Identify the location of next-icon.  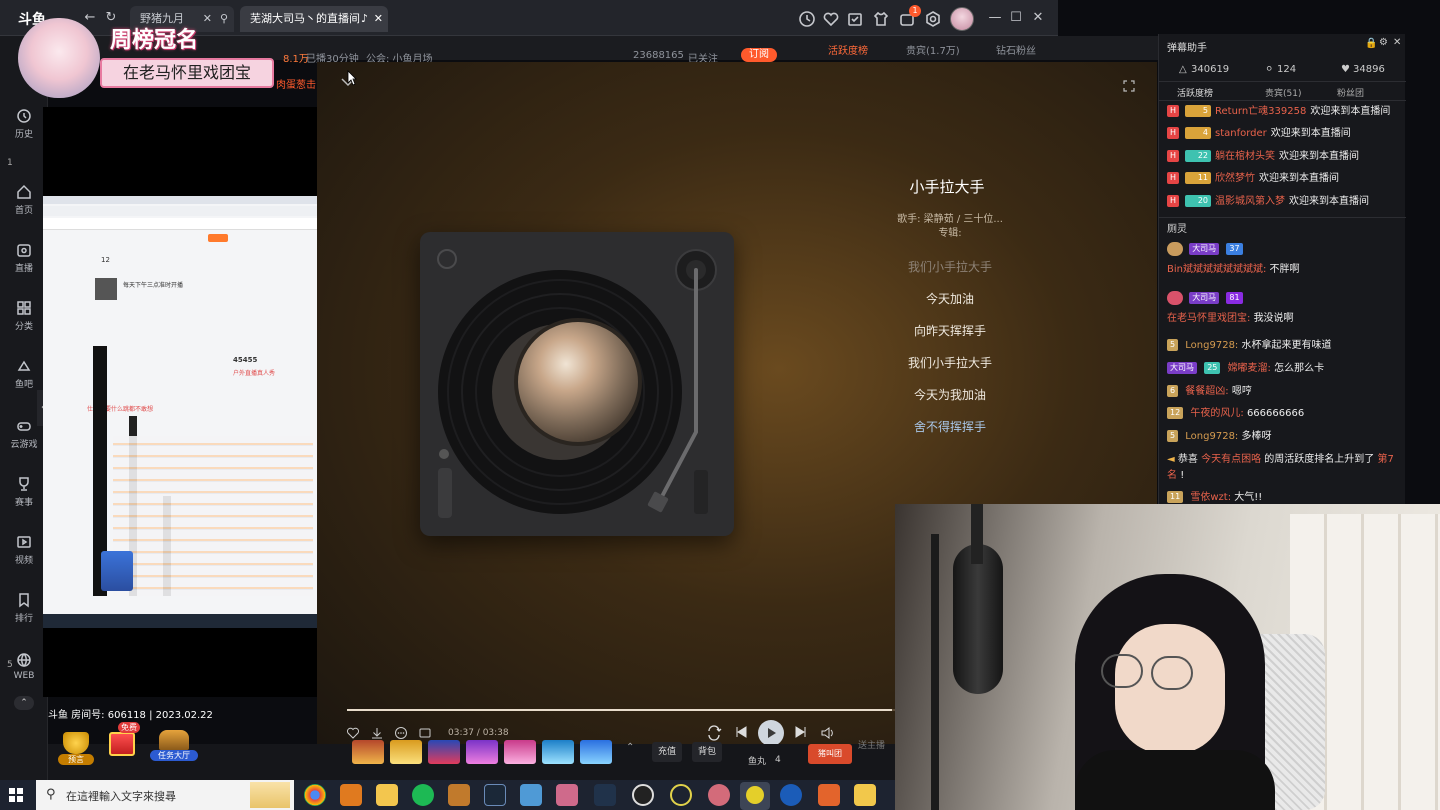
(801, 732).